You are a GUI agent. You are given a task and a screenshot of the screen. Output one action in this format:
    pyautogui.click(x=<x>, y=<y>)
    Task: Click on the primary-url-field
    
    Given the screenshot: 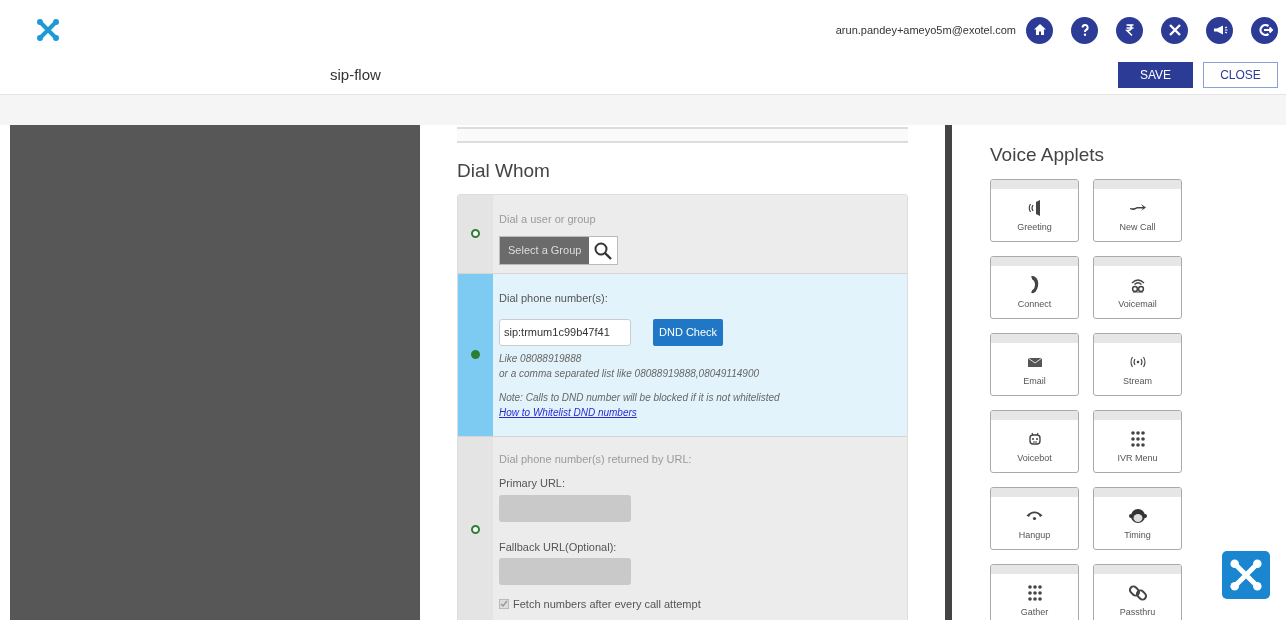 What is the action you would take?
    pyautogui.click(x=565, y=508)
    